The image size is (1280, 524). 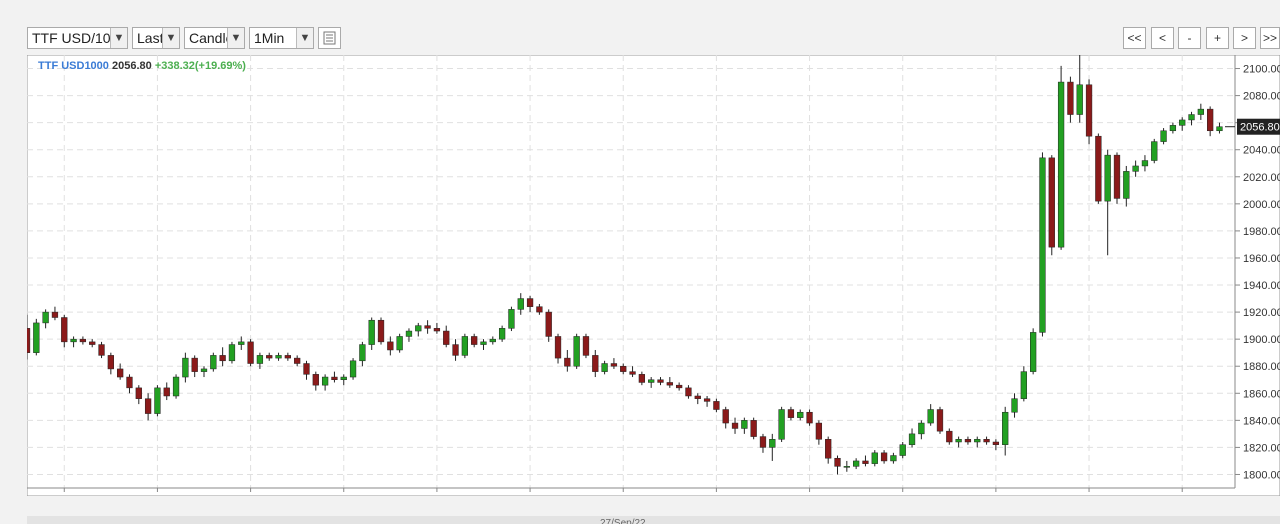 I want to click on indicators-button, so click(x=329, y=38).